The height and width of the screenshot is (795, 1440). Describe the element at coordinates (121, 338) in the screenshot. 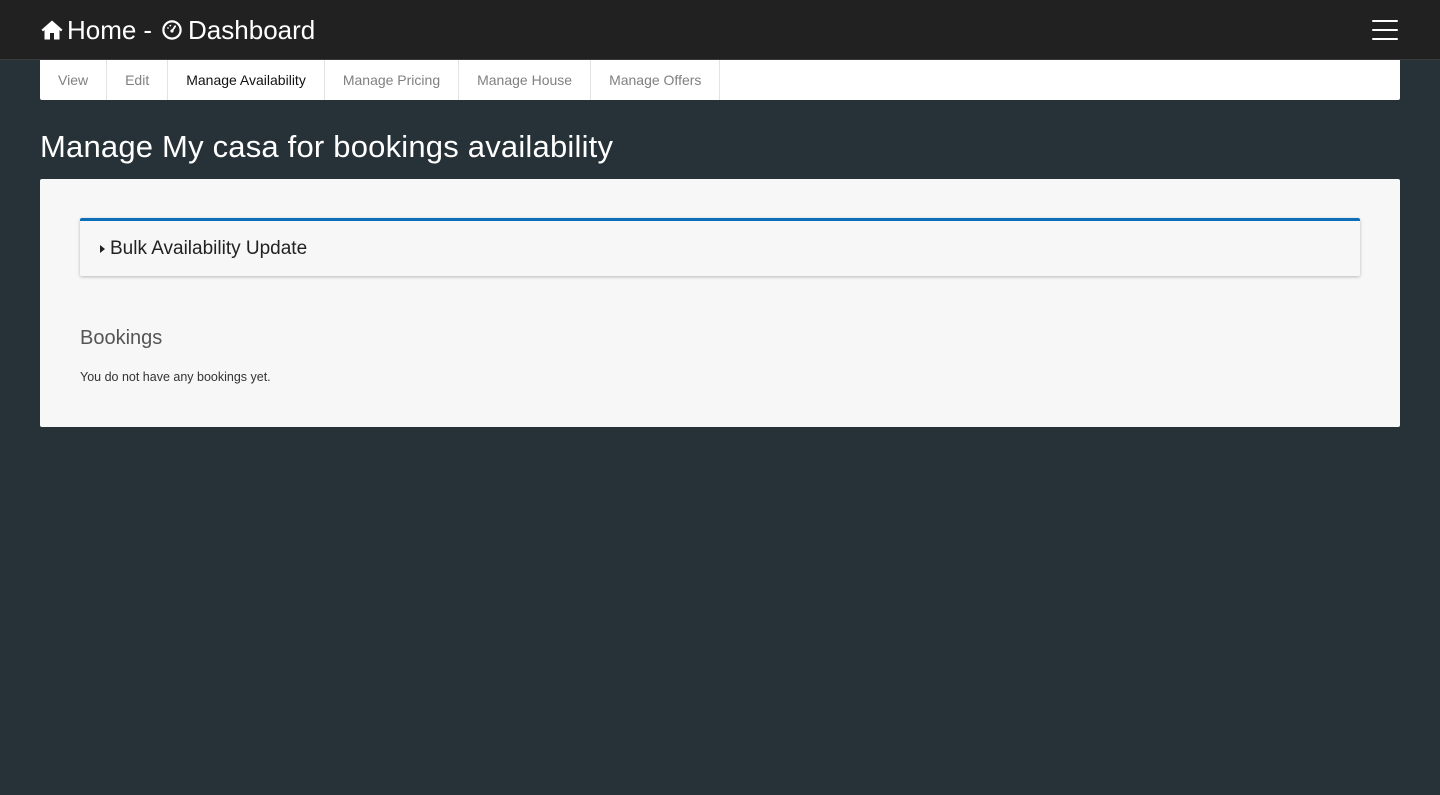

I see `bookings-heading: Bookings` at that location.